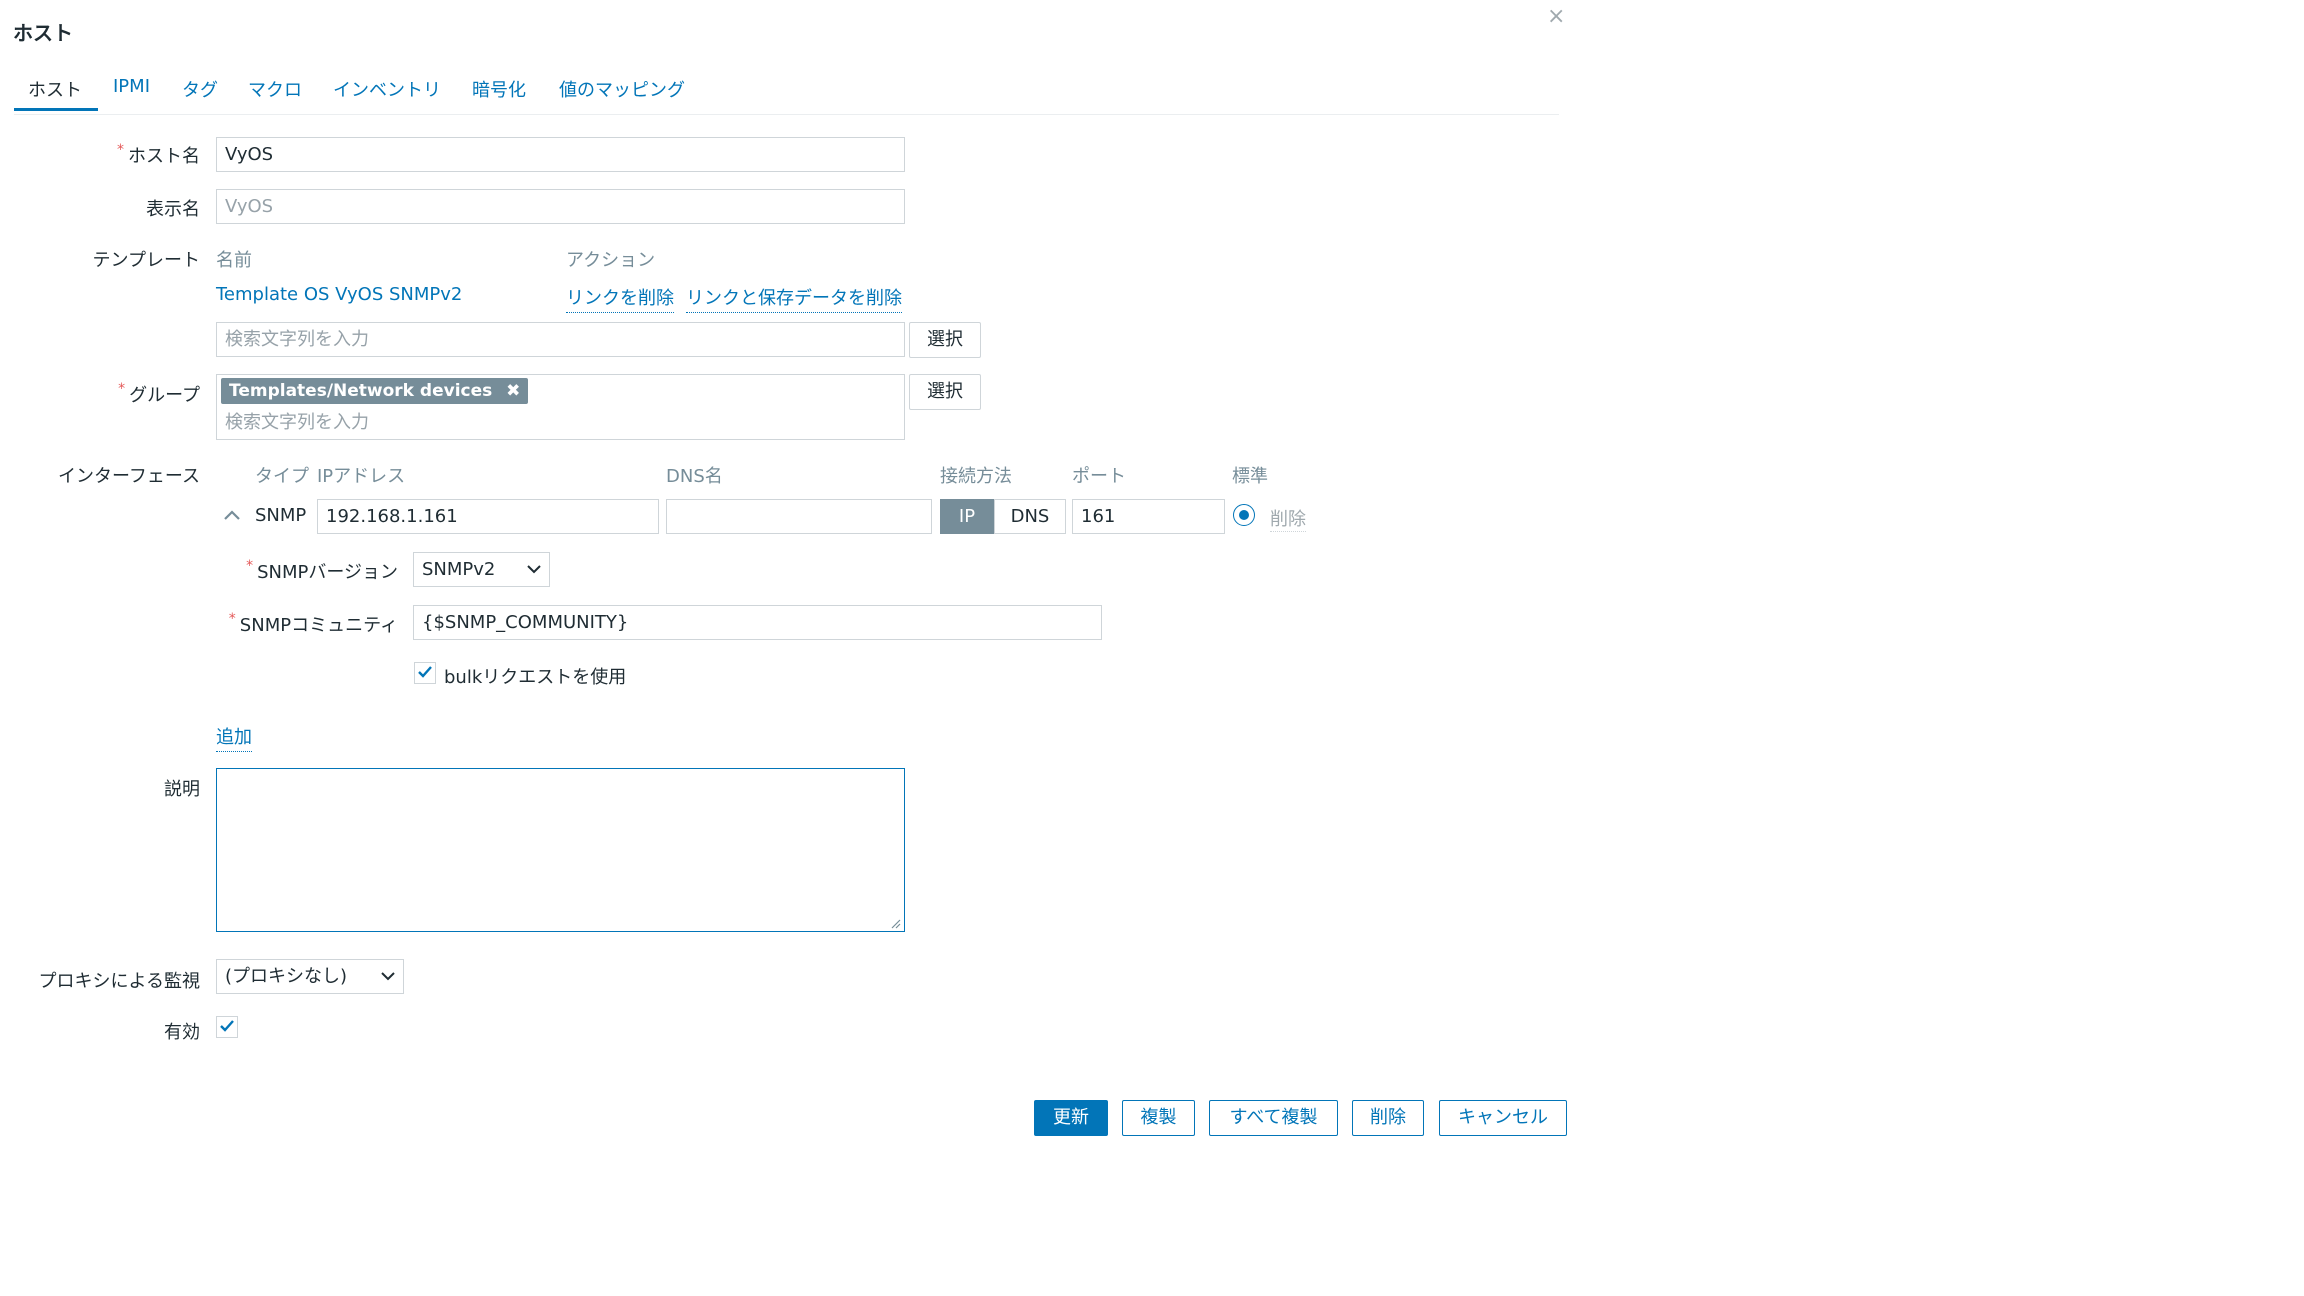  I want to click on hostname-label: * ホスト名, so click(158, 154).